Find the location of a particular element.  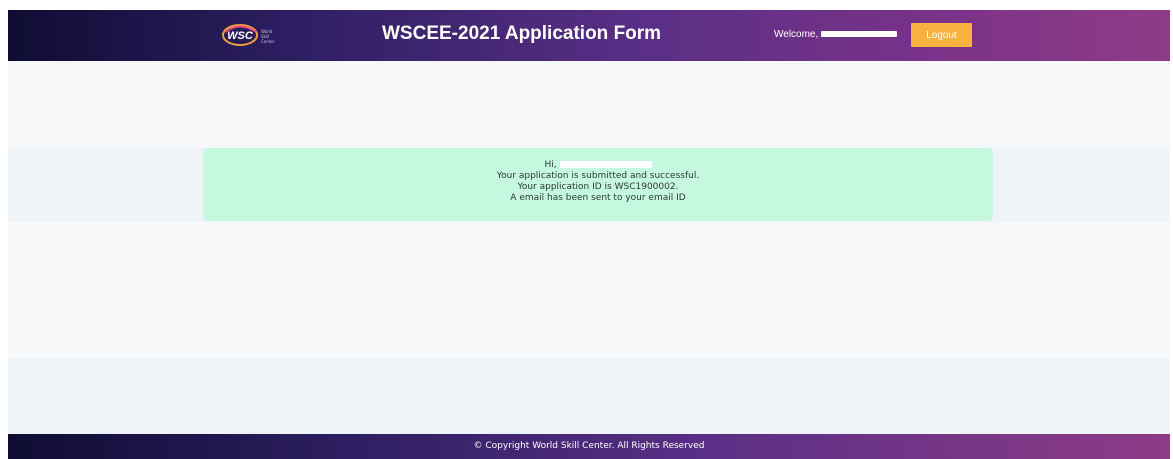

alert-application-id: Your application ID is WSC1900002. is located at coordinates (598, 187).